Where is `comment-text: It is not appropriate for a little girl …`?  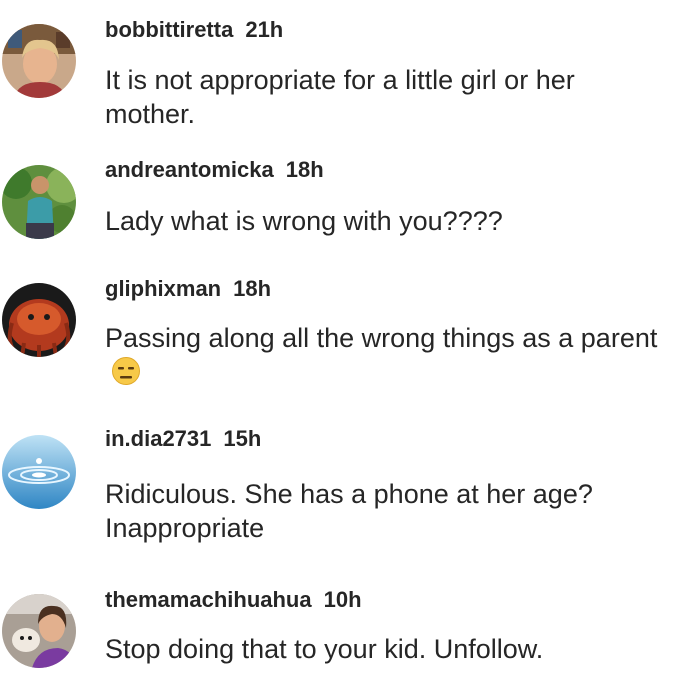
comment-text: It is not appropriate for a little girl … is located at coordinates (340, 97).